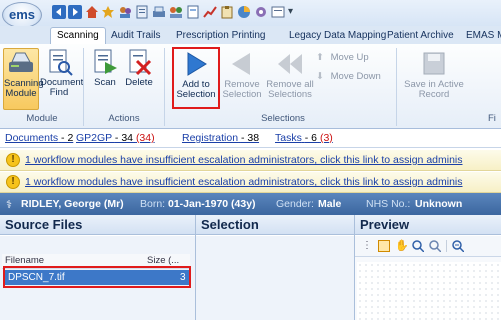 Image resolution: width=501 pixels, height=320 pixels. Describe the element at coordinates (92, 12) in the screenshot. I see `home-icon` at that location.